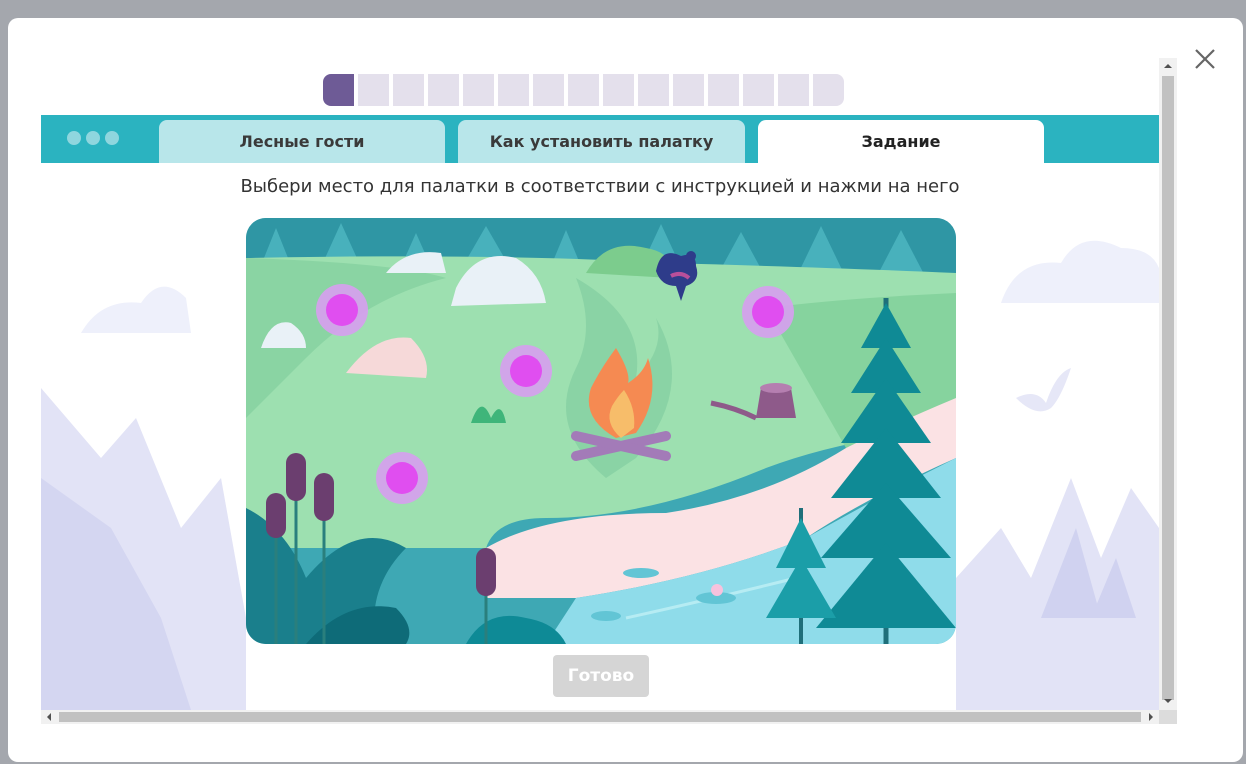 The image size is (1246, 764). Describe the element at coordinates (861, 471) in the screenshot. I see `spruce-tree-icon` at that location.